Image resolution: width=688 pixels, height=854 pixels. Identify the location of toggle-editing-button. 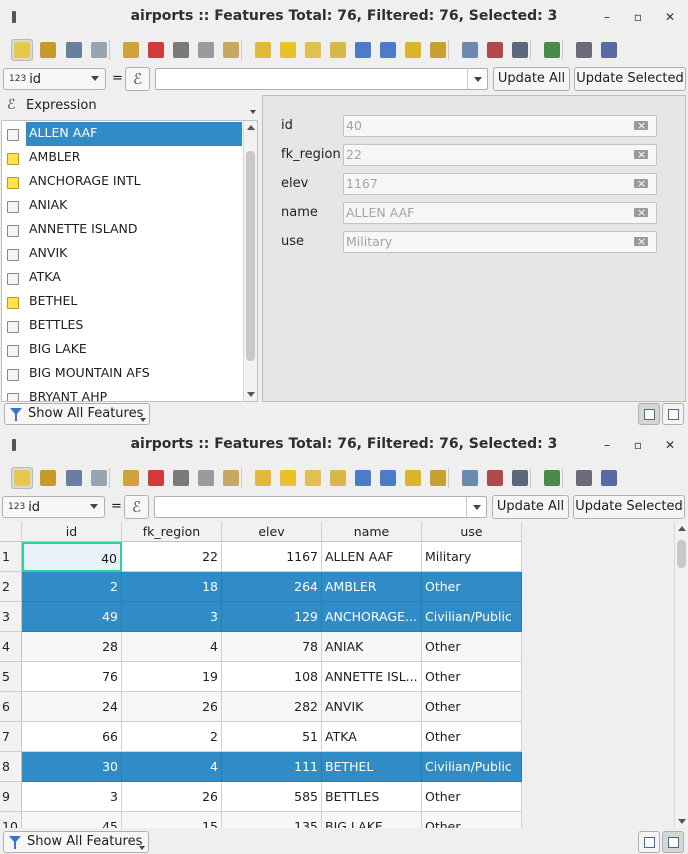
(22, 50).